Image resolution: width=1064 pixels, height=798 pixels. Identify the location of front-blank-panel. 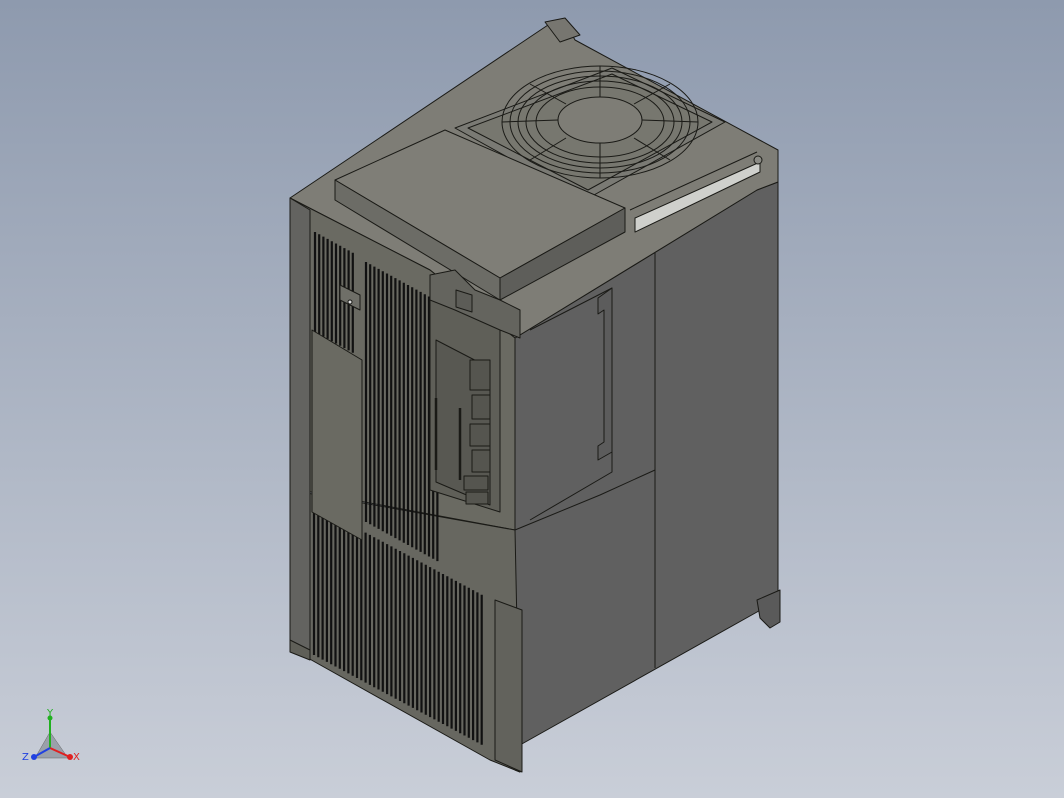
(337, 435).